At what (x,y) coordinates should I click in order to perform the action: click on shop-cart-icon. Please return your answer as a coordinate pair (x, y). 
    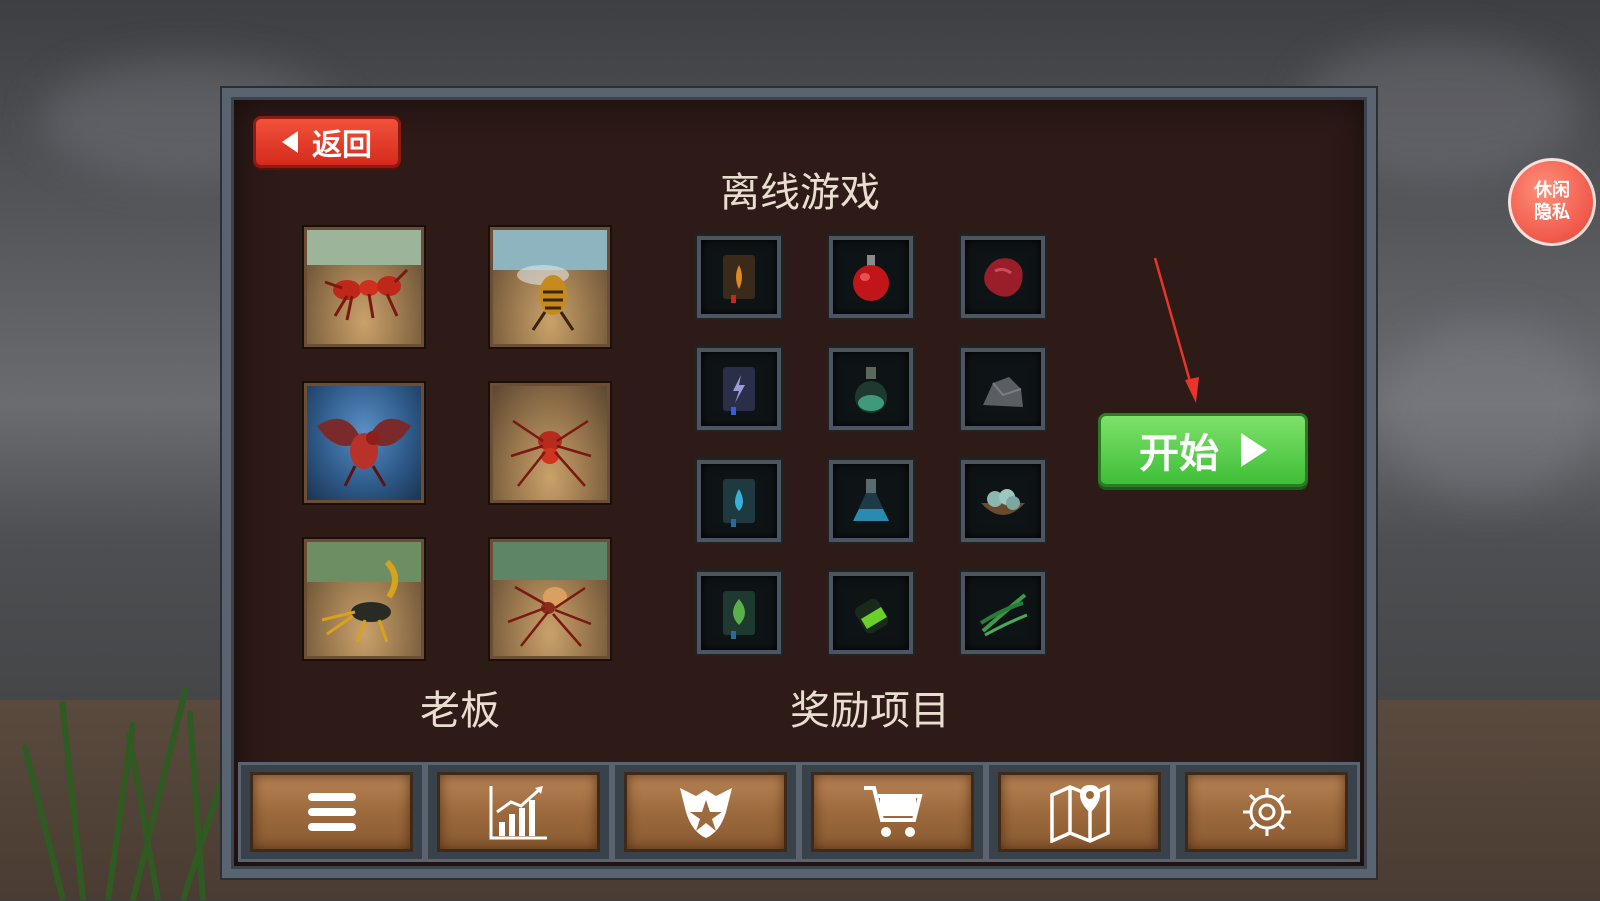
    Looking at the image, I should click on (893, 811).